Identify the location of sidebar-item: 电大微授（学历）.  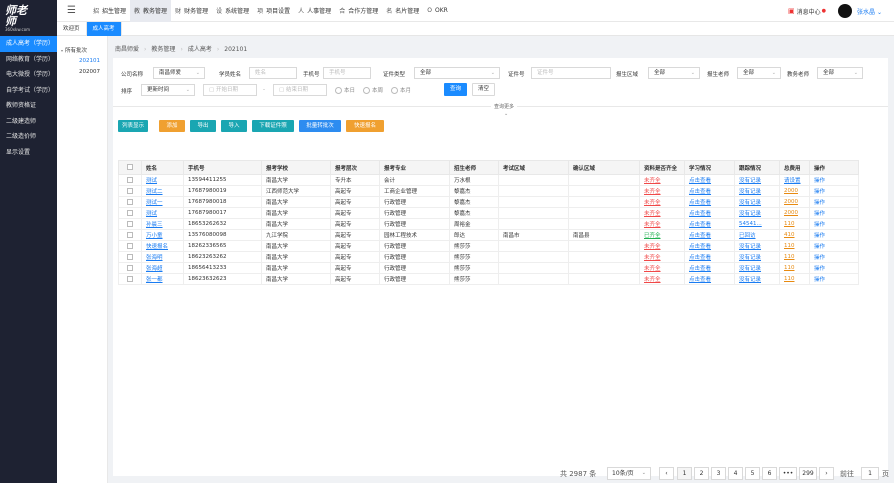
(28, 75).